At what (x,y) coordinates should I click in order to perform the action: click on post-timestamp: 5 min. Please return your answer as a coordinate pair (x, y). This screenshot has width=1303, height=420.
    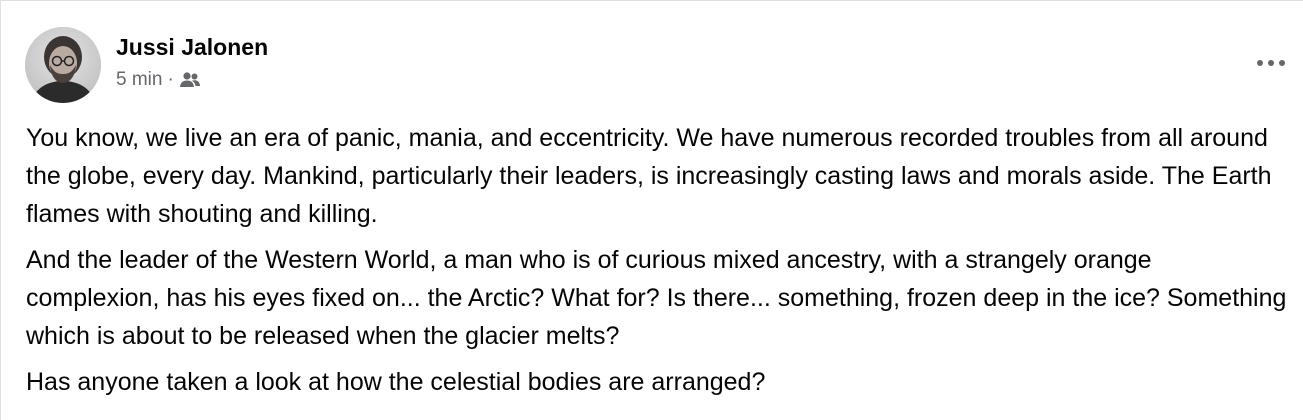
    Looking at the image, I should click on (139, 80).